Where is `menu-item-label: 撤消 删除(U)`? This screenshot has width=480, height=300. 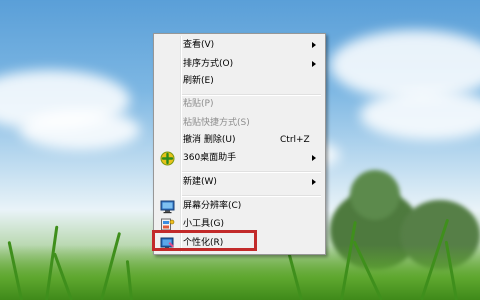 menu-item-label: 撤消 删除(U) is located at coordinates (209, 140).